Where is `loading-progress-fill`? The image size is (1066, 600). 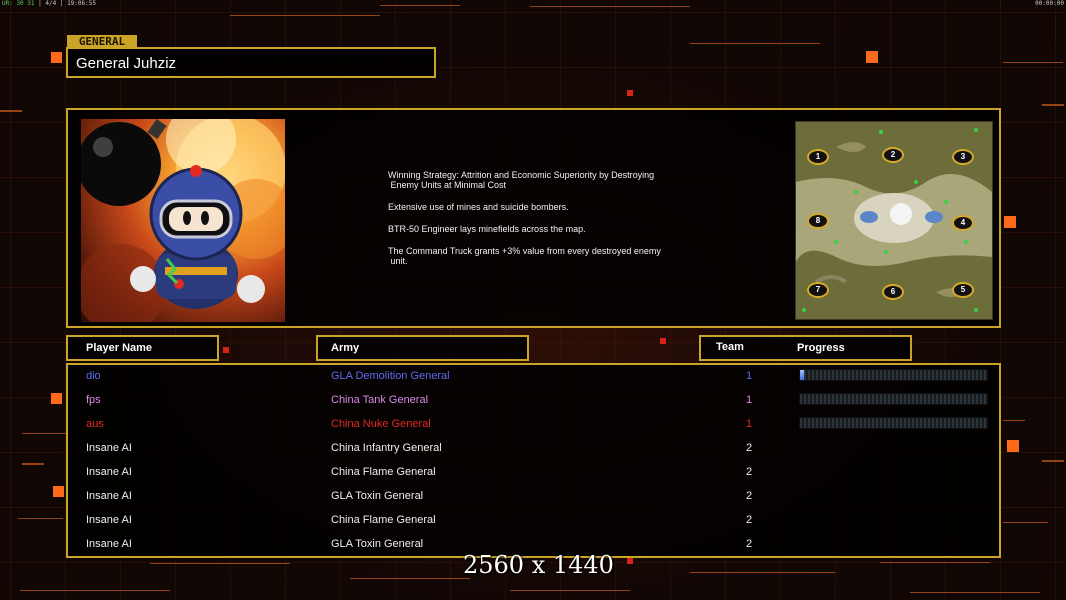
loading-progress-fill is located at coordinates (802, 375).